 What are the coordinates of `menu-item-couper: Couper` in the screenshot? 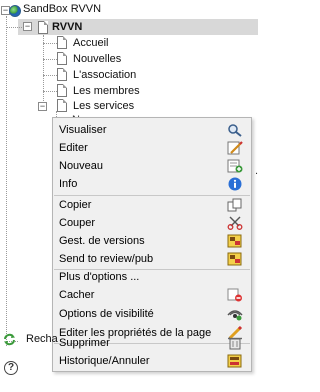 It's located at (152, 223).